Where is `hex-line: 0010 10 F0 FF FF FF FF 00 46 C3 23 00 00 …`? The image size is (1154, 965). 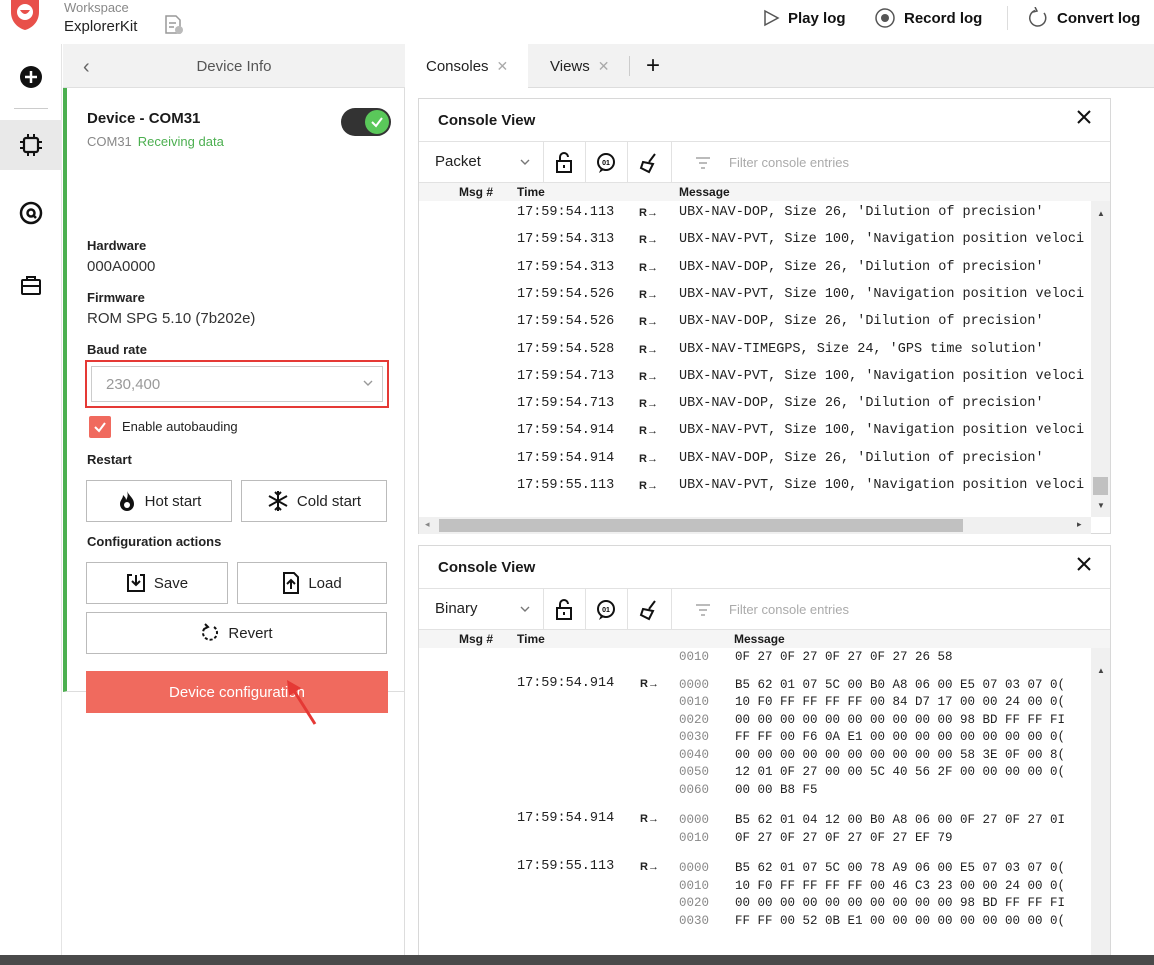
hex-line: 0010 10 F0 FF FF FF FF 00 46 C3 23 00 00 … is located at coordinates (755, 887).